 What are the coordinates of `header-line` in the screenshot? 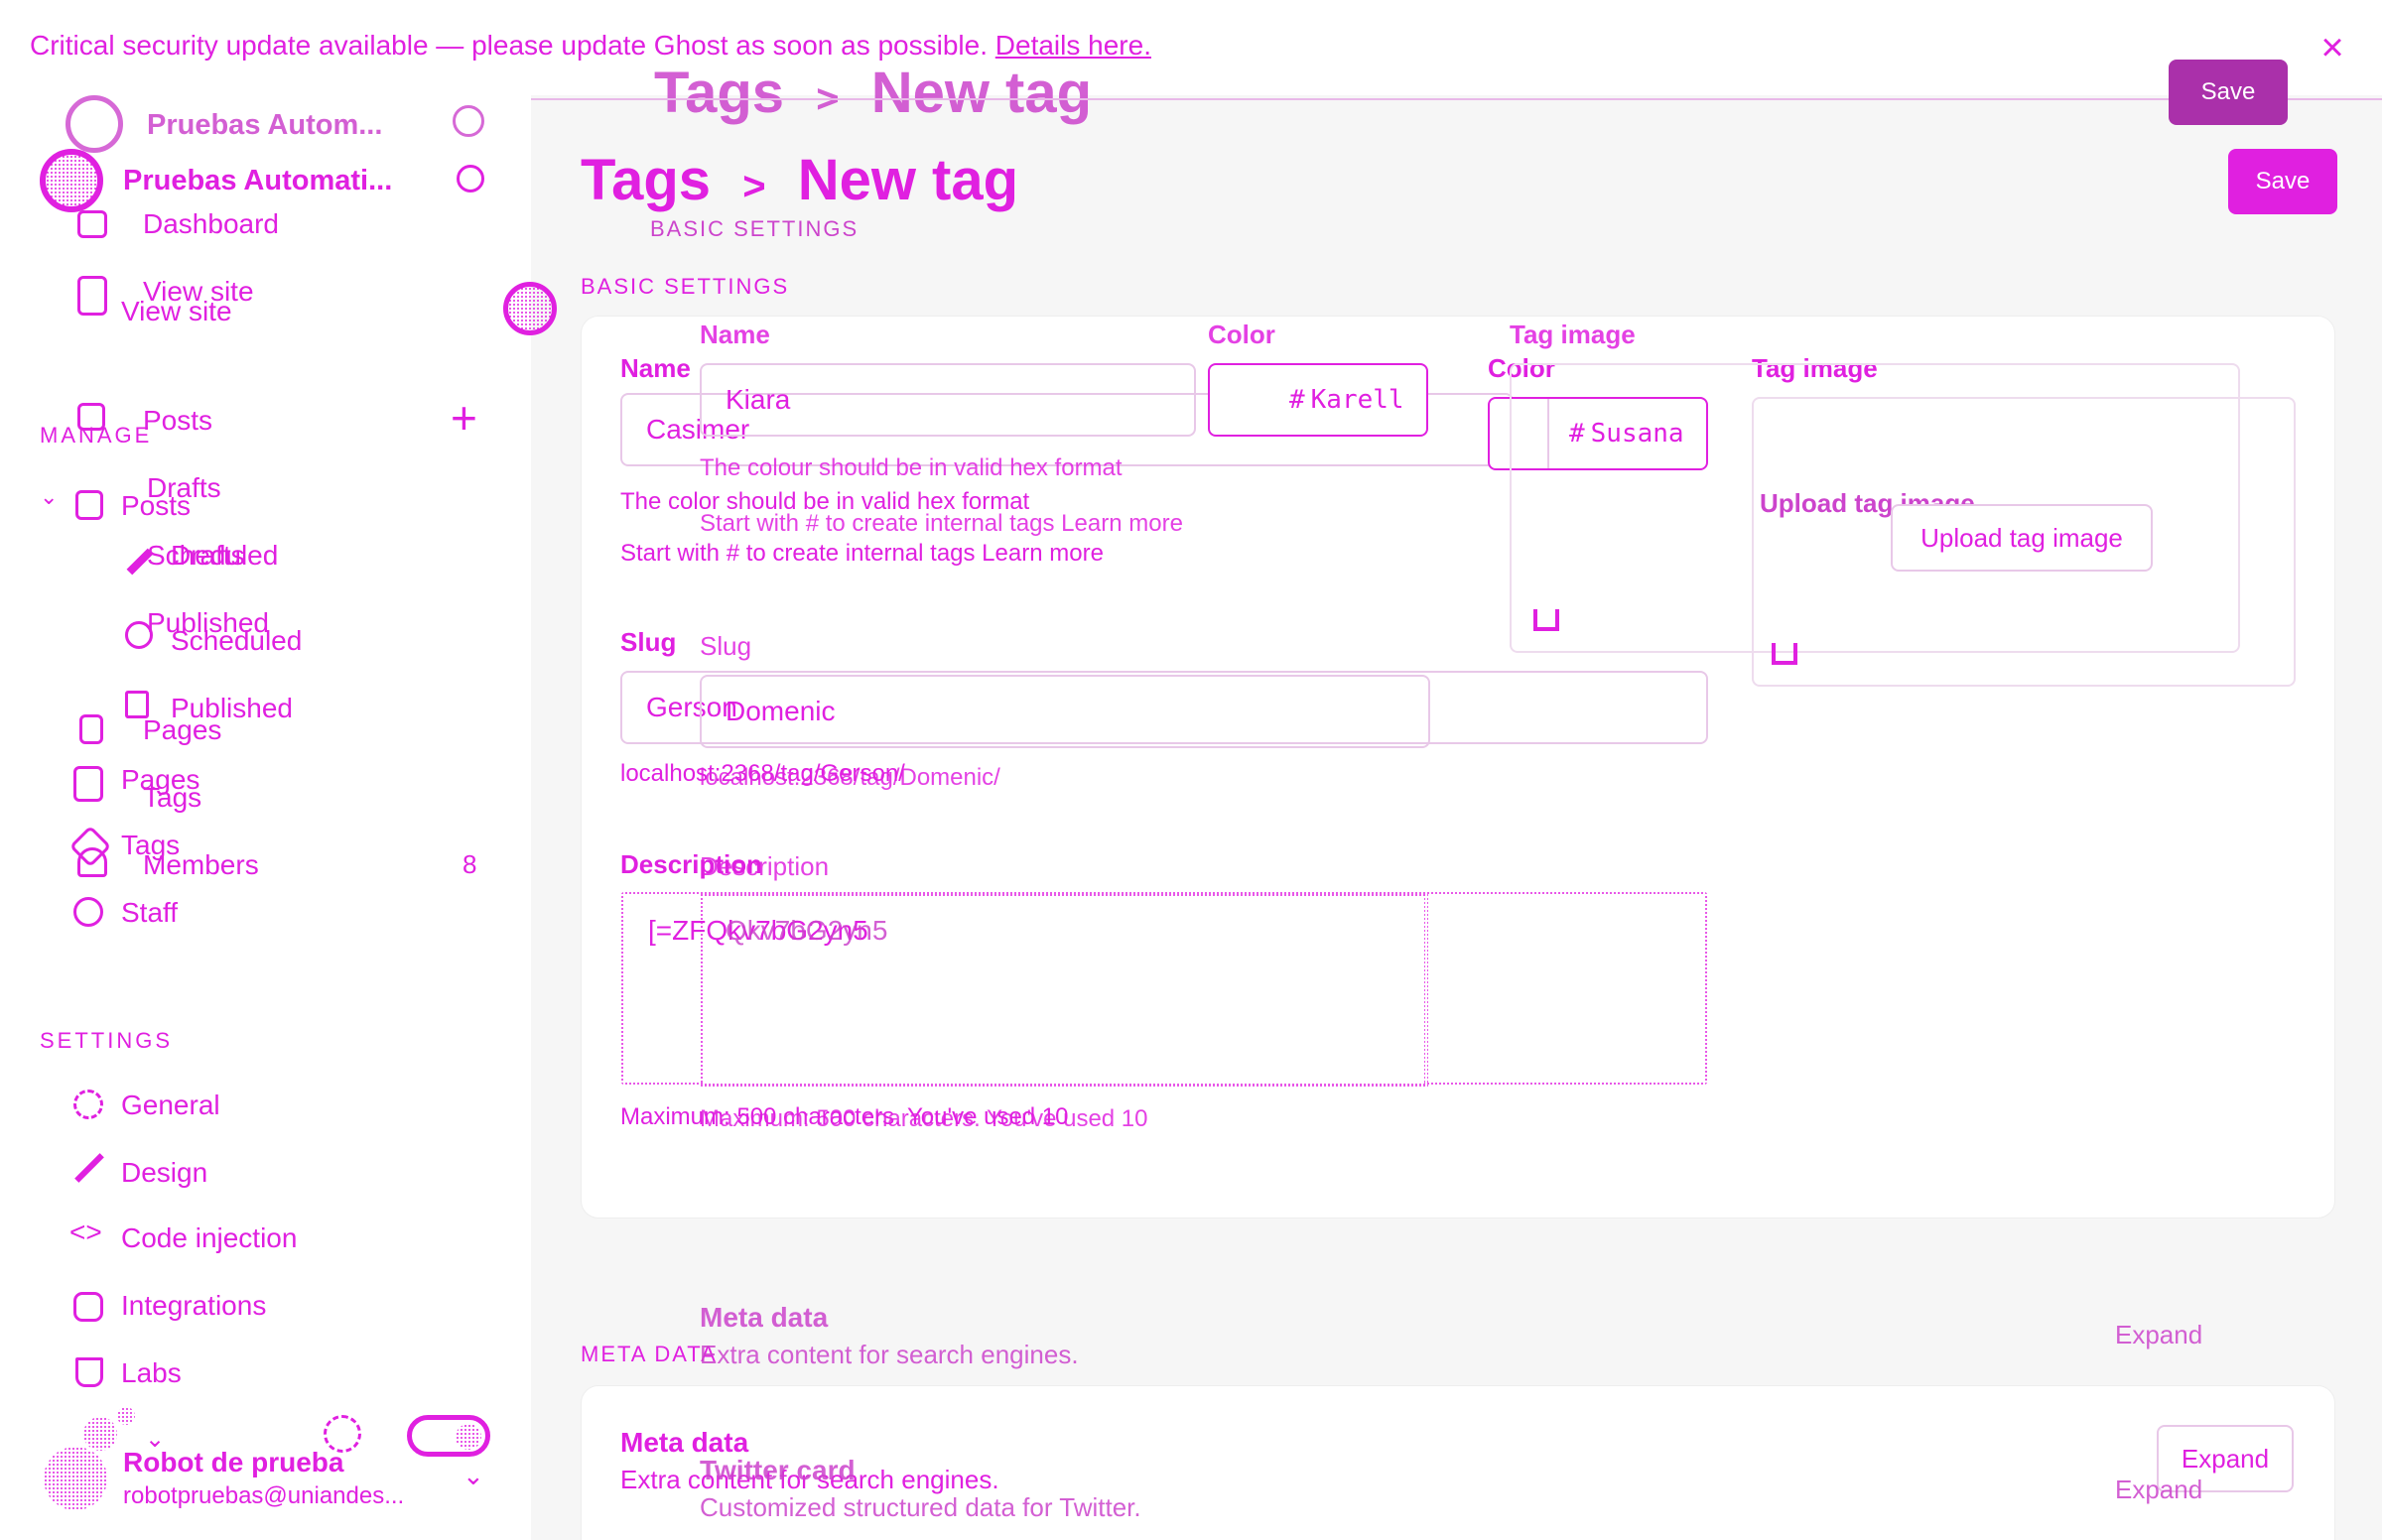 It's located at (1456, 99).